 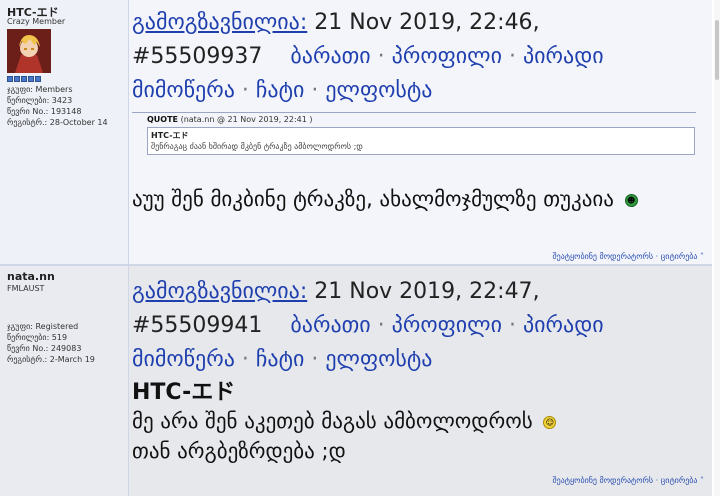 I want to click on scrollbar, so click(x=717, y=248).